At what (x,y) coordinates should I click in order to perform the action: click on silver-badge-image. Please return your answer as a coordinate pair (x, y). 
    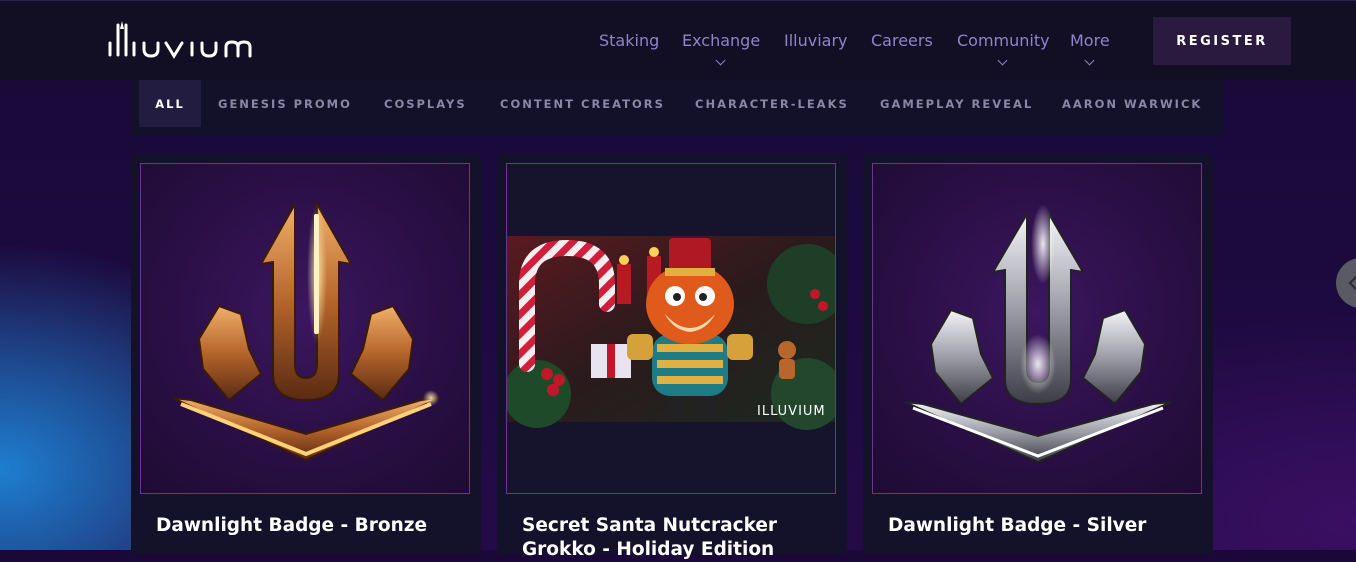
    Looking at the image, I should click on (1037, 328).